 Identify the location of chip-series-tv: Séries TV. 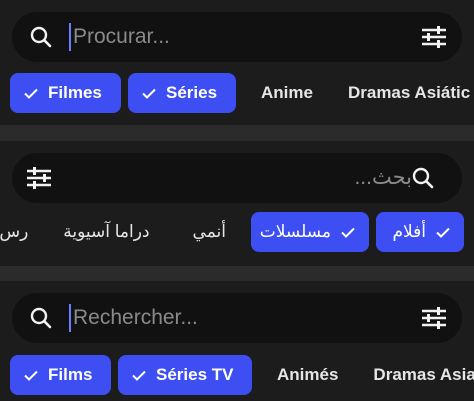
(185, 375).